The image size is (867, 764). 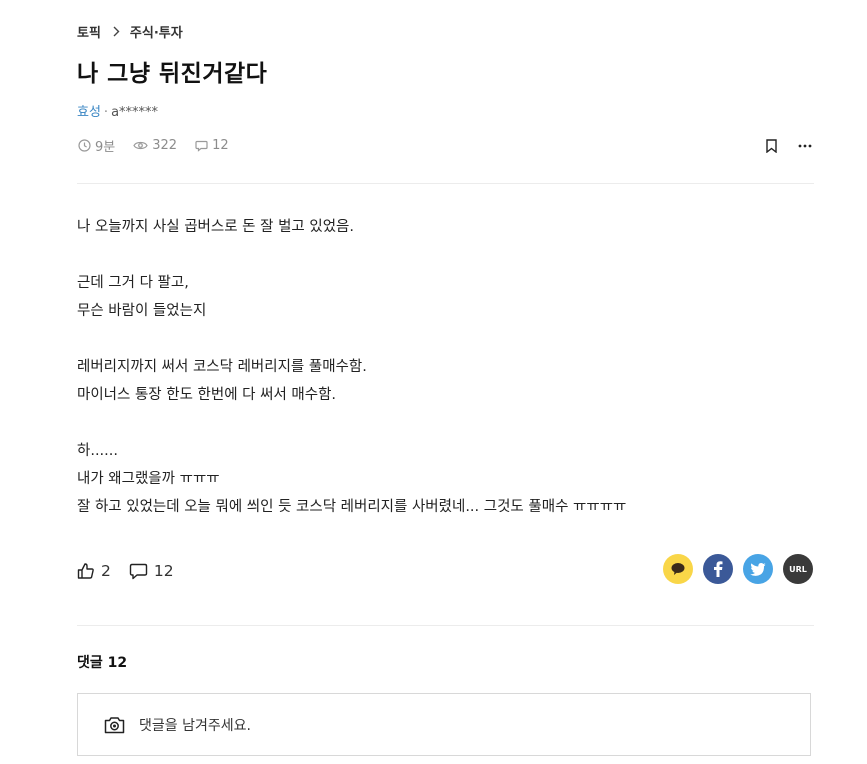 I want to click on like-button: 2, so click(x=94, y=571).